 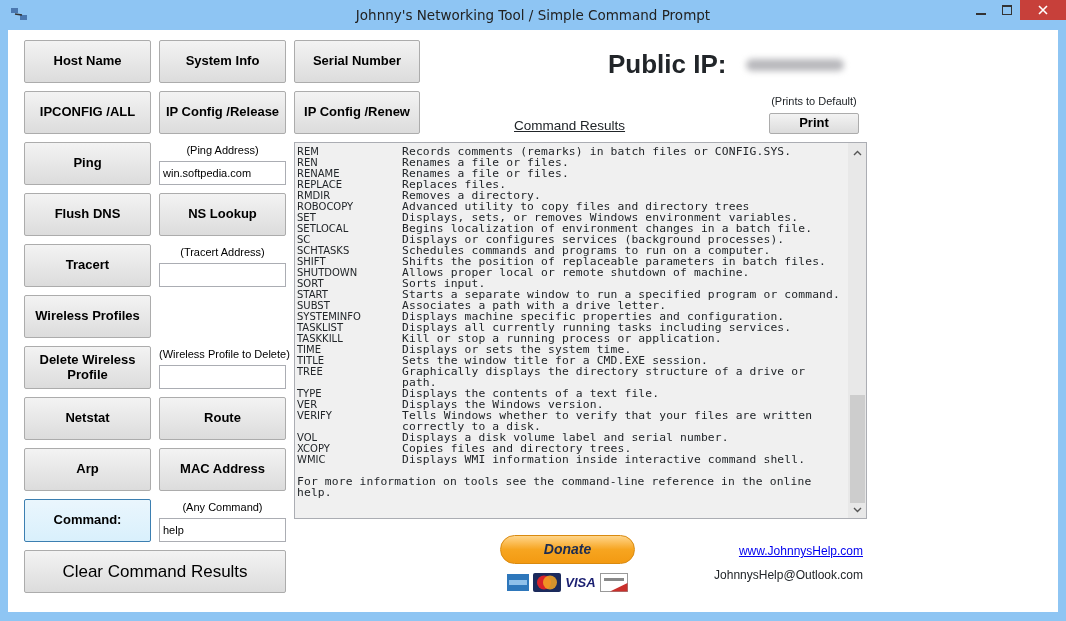 I want to click on command-button: Delete Wireless Profile, so click(x=87, y=367).